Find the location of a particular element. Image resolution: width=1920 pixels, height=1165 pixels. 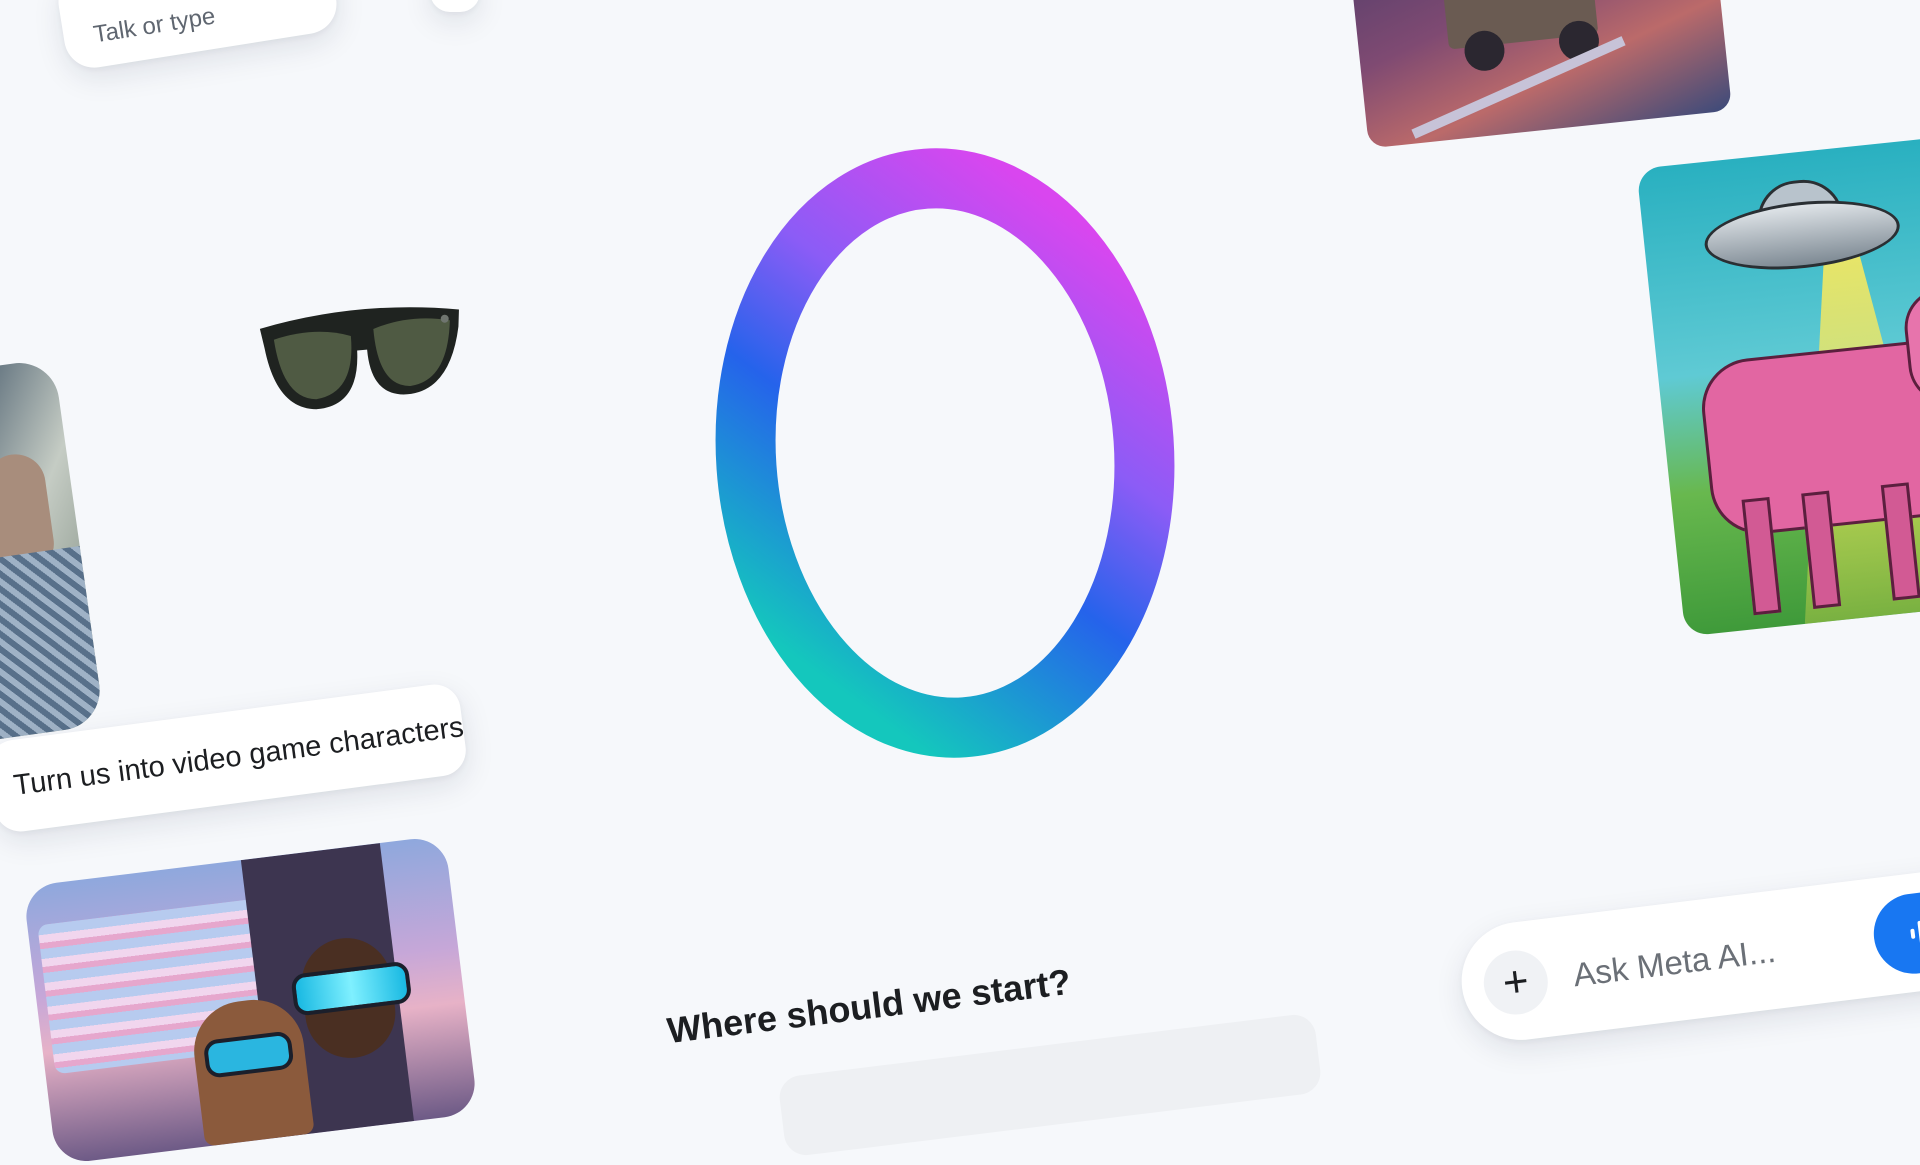

voice-waveform-icon is located at coordinates (1915, 932).